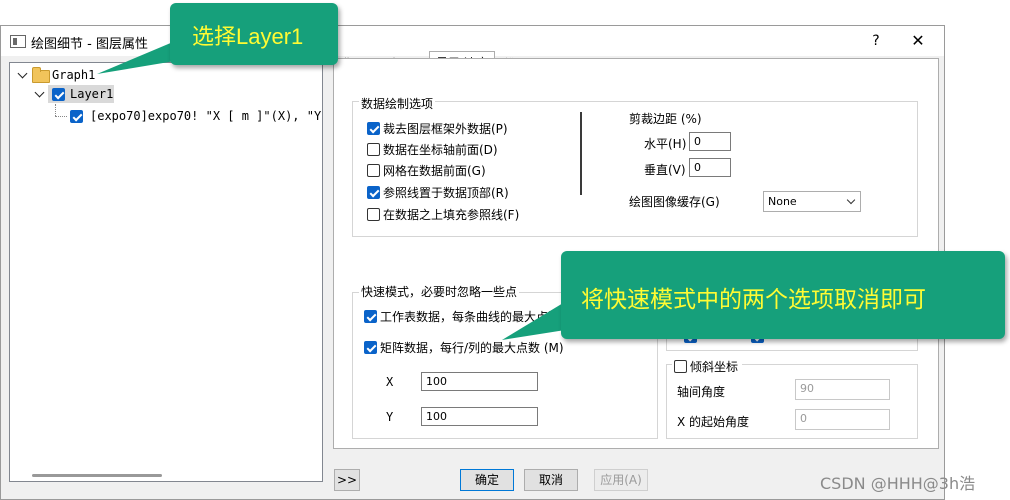  What do you see at coordinates (451, 215) in the screenshot?
I see `option-fill-refline-label: 在数据之上填充参照线(F)` at bounding box center [451, 215].